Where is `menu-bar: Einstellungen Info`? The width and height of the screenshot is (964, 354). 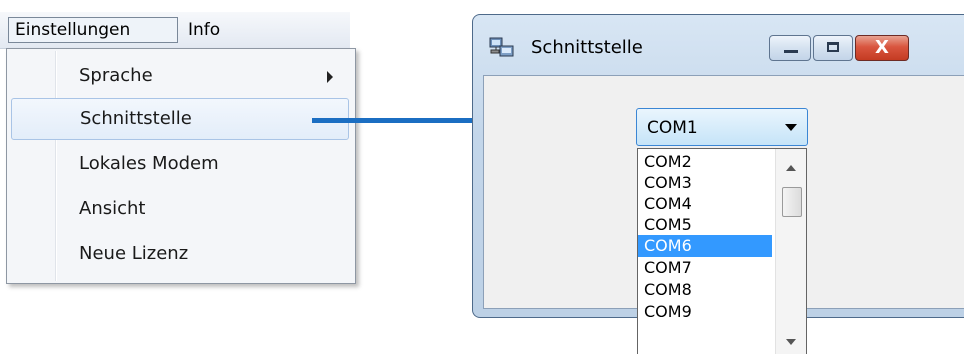 menu-bar: Einstellungen Info is located at coordinates (175, 30).